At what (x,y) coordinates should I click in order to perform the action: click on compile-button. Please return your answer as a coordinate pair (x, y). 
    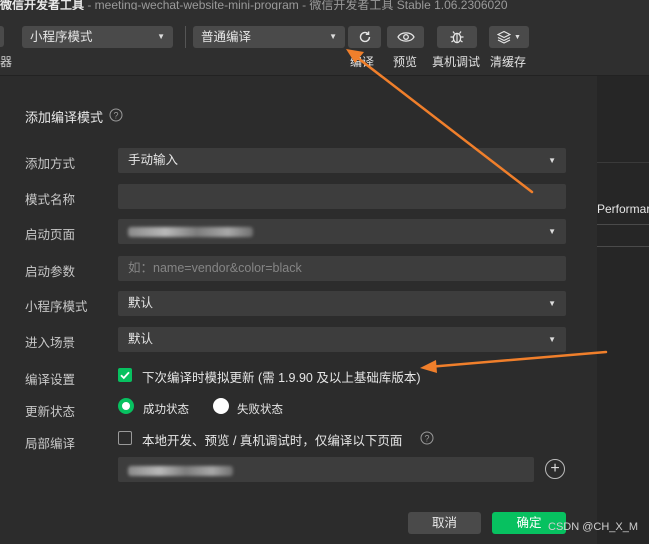
    Looking at the image, I should click on (364, 37).